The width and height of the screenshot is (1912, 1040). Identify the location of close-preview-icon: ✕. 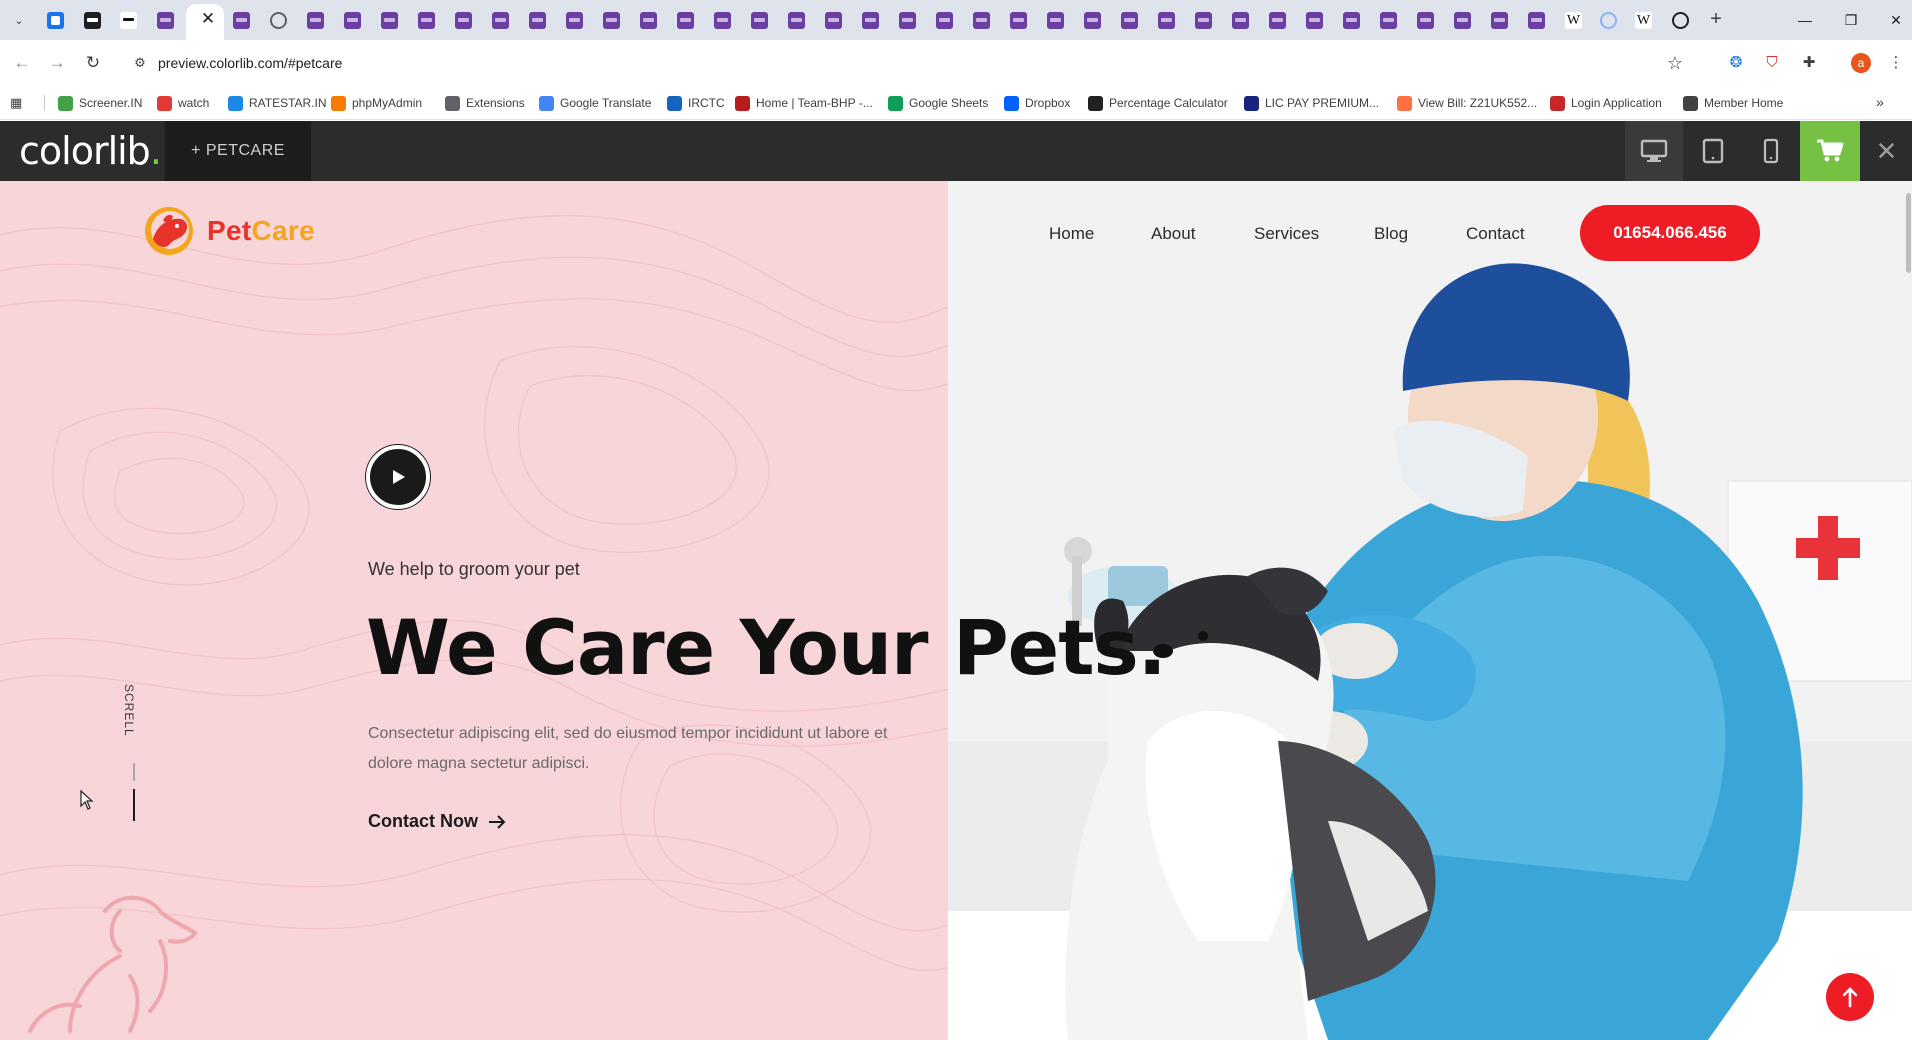
(1886, 151).